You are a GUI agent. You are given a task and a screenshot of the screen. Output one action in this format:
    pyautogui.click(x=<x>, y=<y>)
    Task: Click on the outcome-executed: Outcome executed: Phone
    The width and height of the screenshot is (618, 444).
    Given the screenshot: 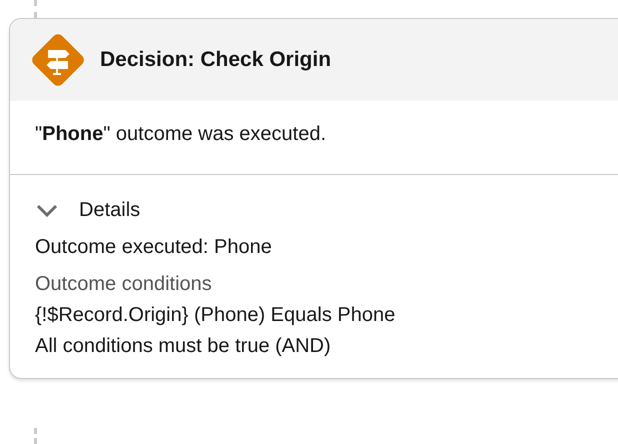 What is the action you would take?
    pyautogui.click(x=154, y=247)
    